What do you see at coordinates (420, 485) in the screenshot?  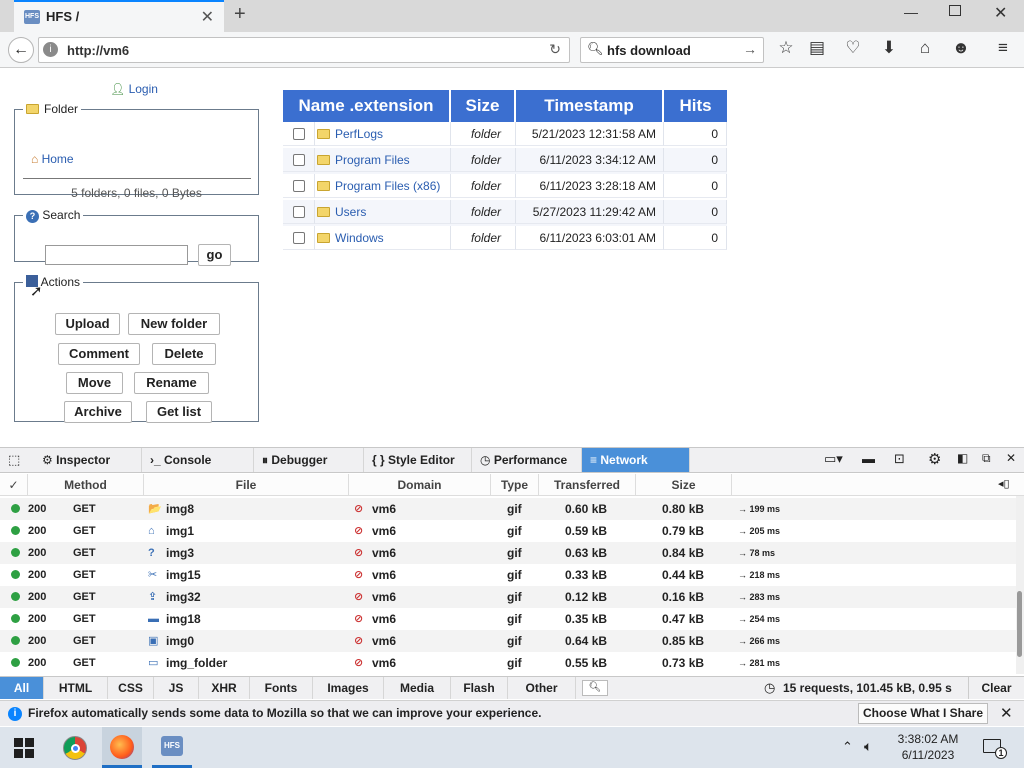 I see `col-domain-header: Domain` at bounding box center [420, 485].